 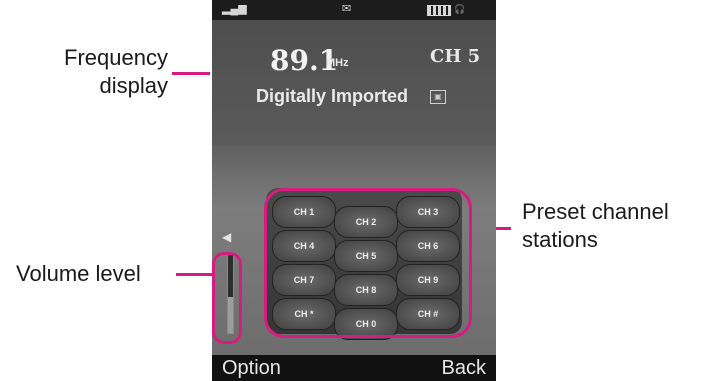 What do you see at coordinates (612, 226) in the screenshot?
I see `preset-channel-callout: Preset channel stations` at bounding box center [612, 226].